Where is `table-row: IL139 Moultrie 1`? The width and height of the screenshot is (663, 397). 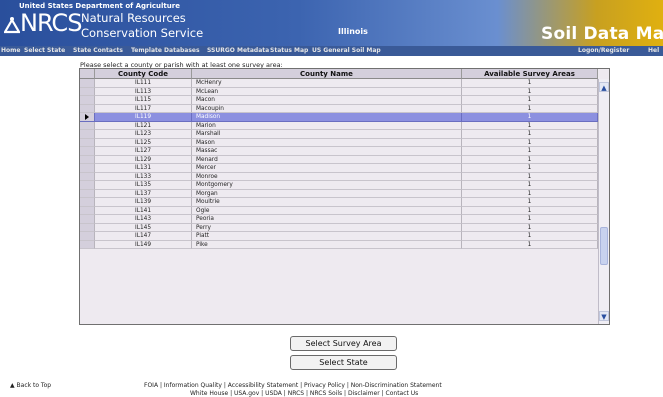 table-row: IL139 Moultrie 1 is located at coordinates (339, 202).